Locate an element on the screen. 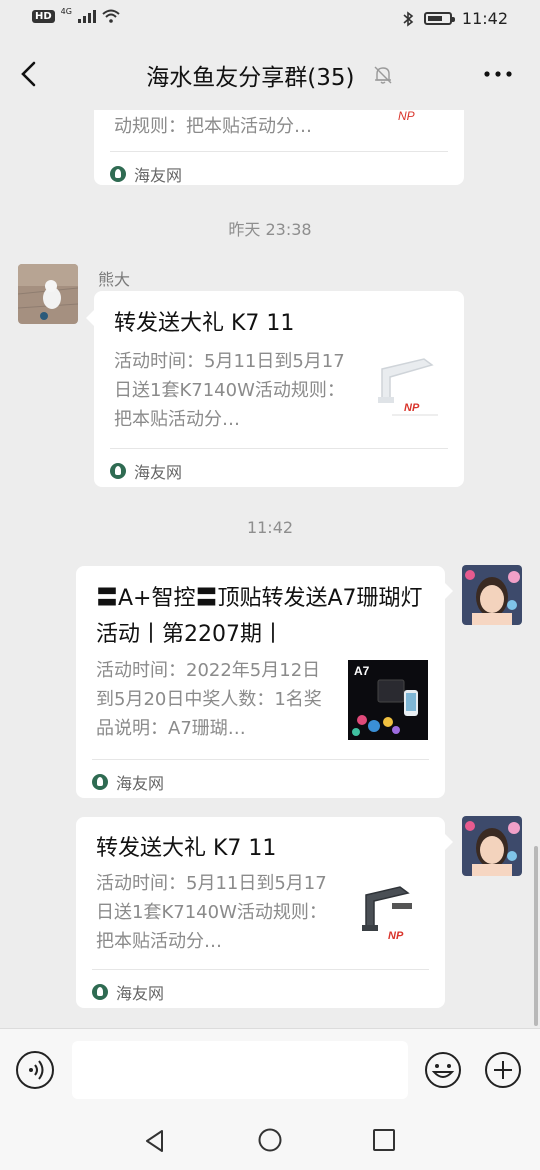 The width and height of the screenshot is (540, 1170). card-thumbnail: A7 is located at coordinates (388, 700).